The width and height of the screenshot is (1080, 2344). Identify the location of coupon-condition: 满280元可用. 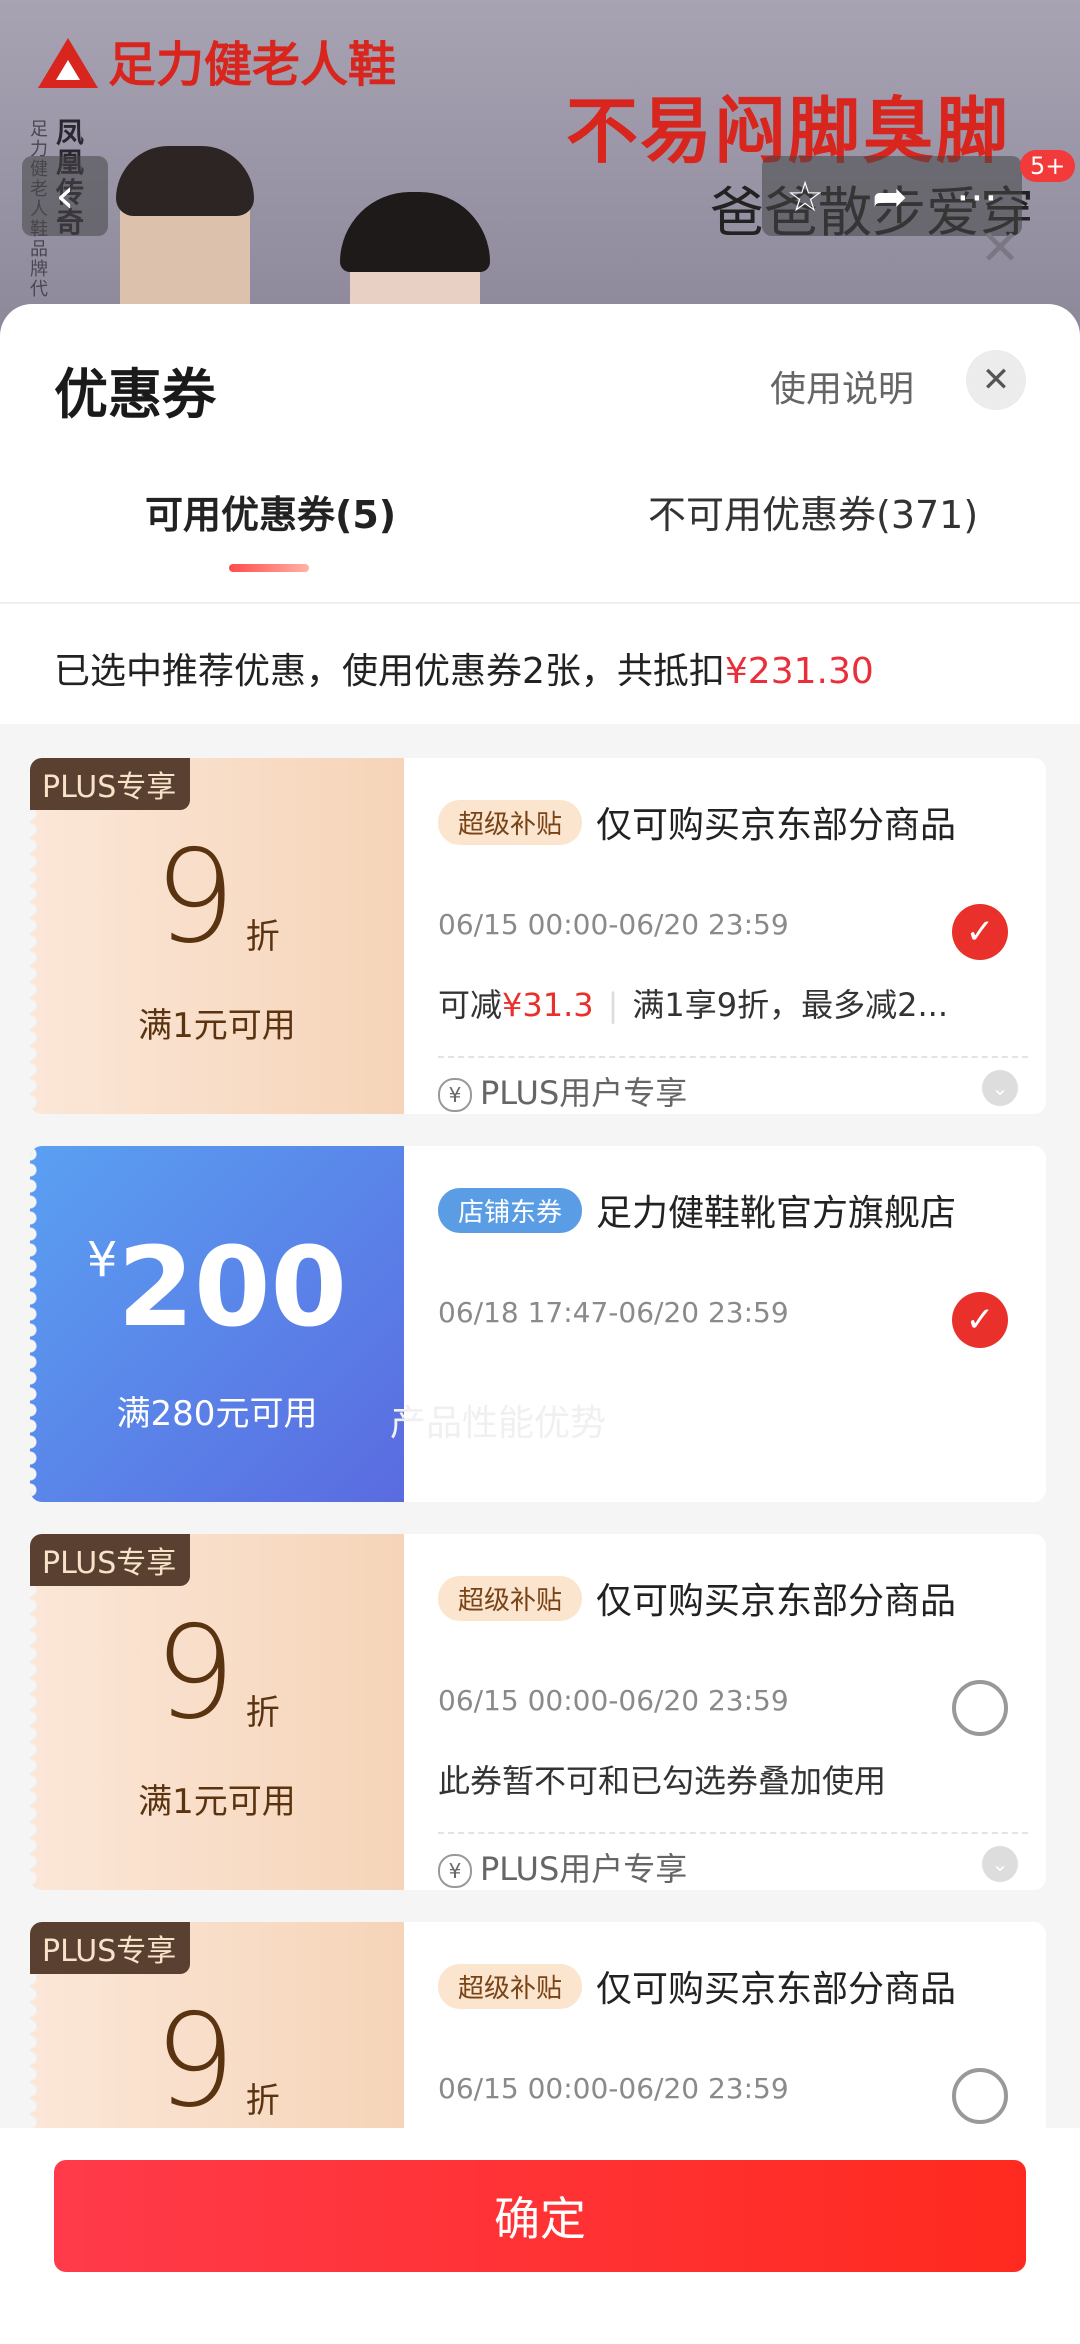
(217, 1414).